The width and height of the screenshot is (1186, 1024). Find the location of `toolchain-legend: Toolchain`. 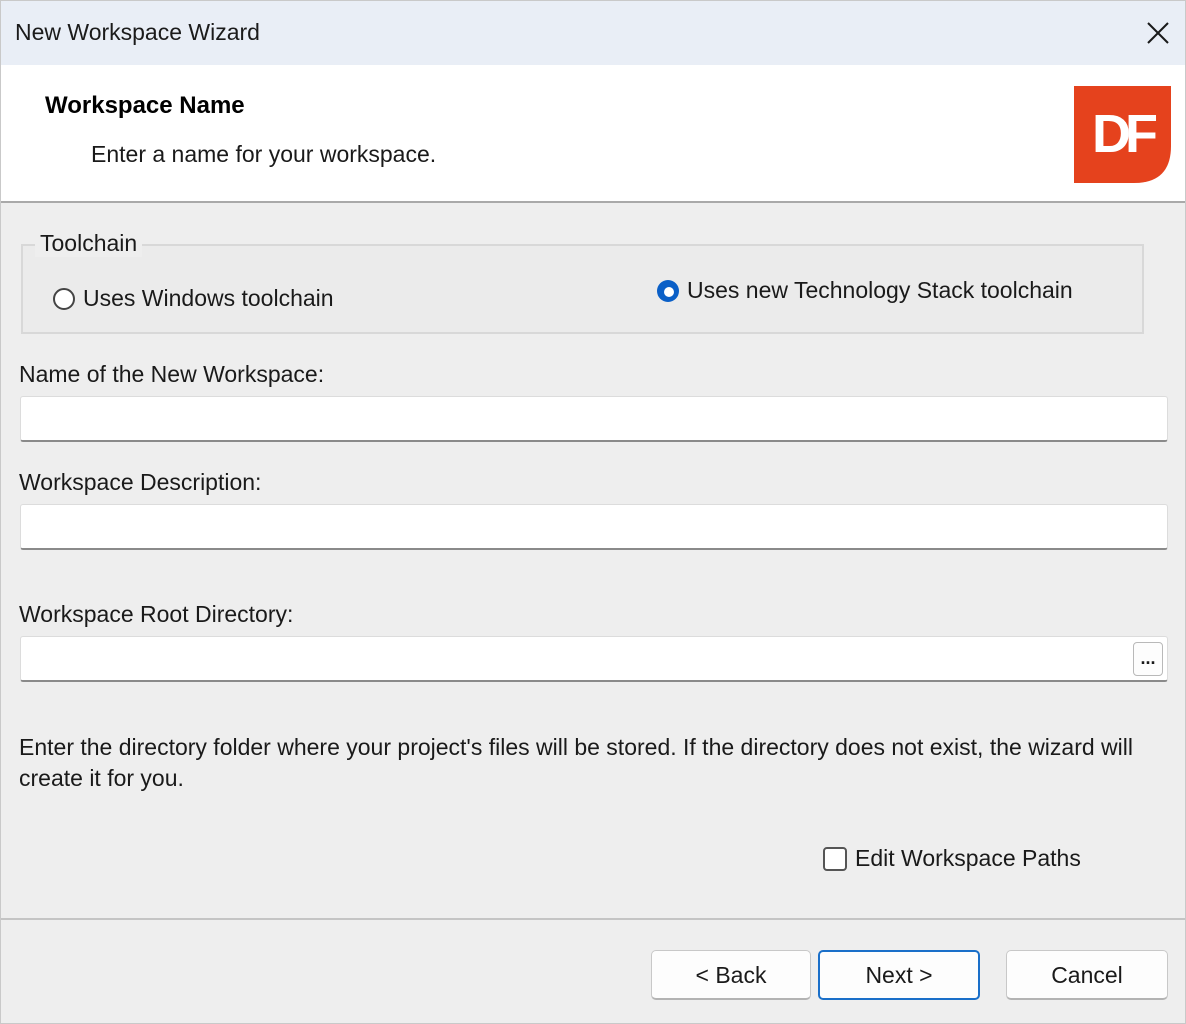

toolchain-legend: Toolchain is located at coordinates (89, 243).